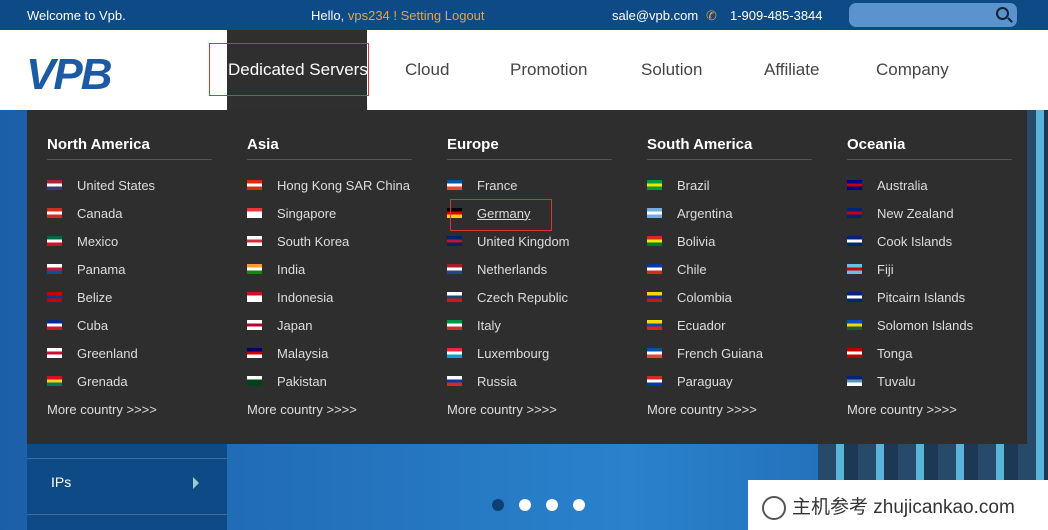 This screenshot has height=530, width=1048. What do you see at coordinates (498, 353) in the screenshot?
I see `country-link: Luxembourg` at bounding box center [498, 353].